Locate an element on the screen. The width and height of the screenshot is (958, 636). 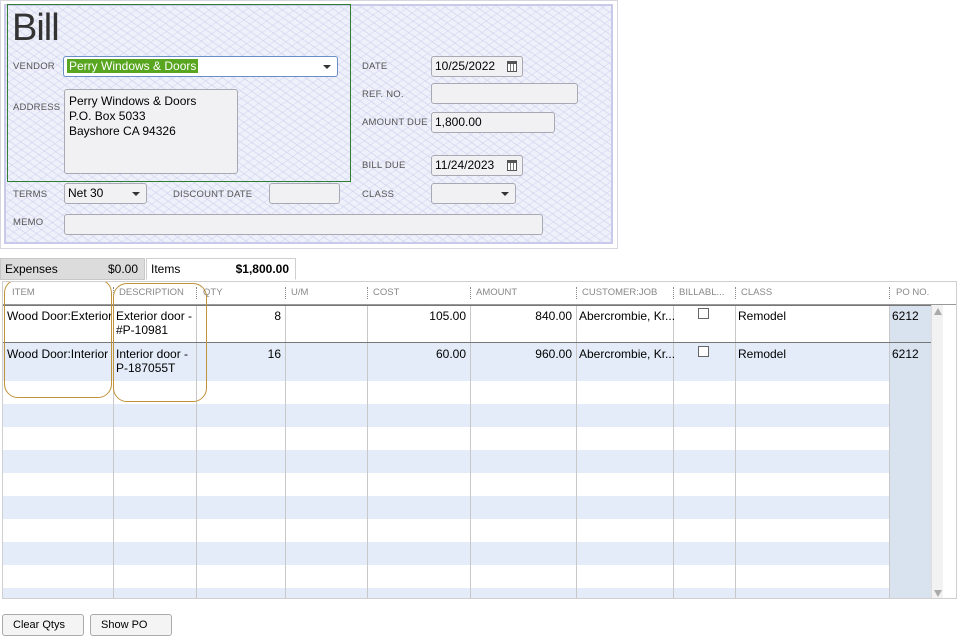
ref-no-field is located at coordinates (504, 93).